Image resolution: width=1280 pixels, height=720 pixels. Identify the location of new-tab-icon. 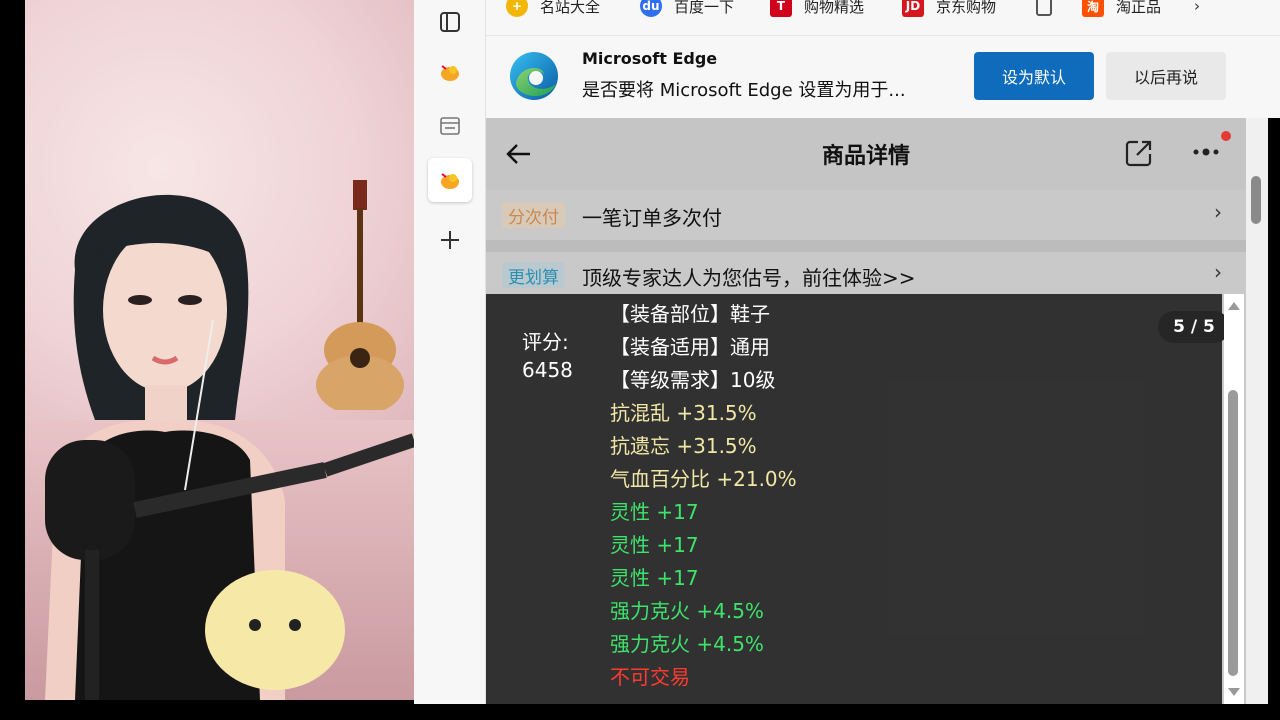
(450, 240).